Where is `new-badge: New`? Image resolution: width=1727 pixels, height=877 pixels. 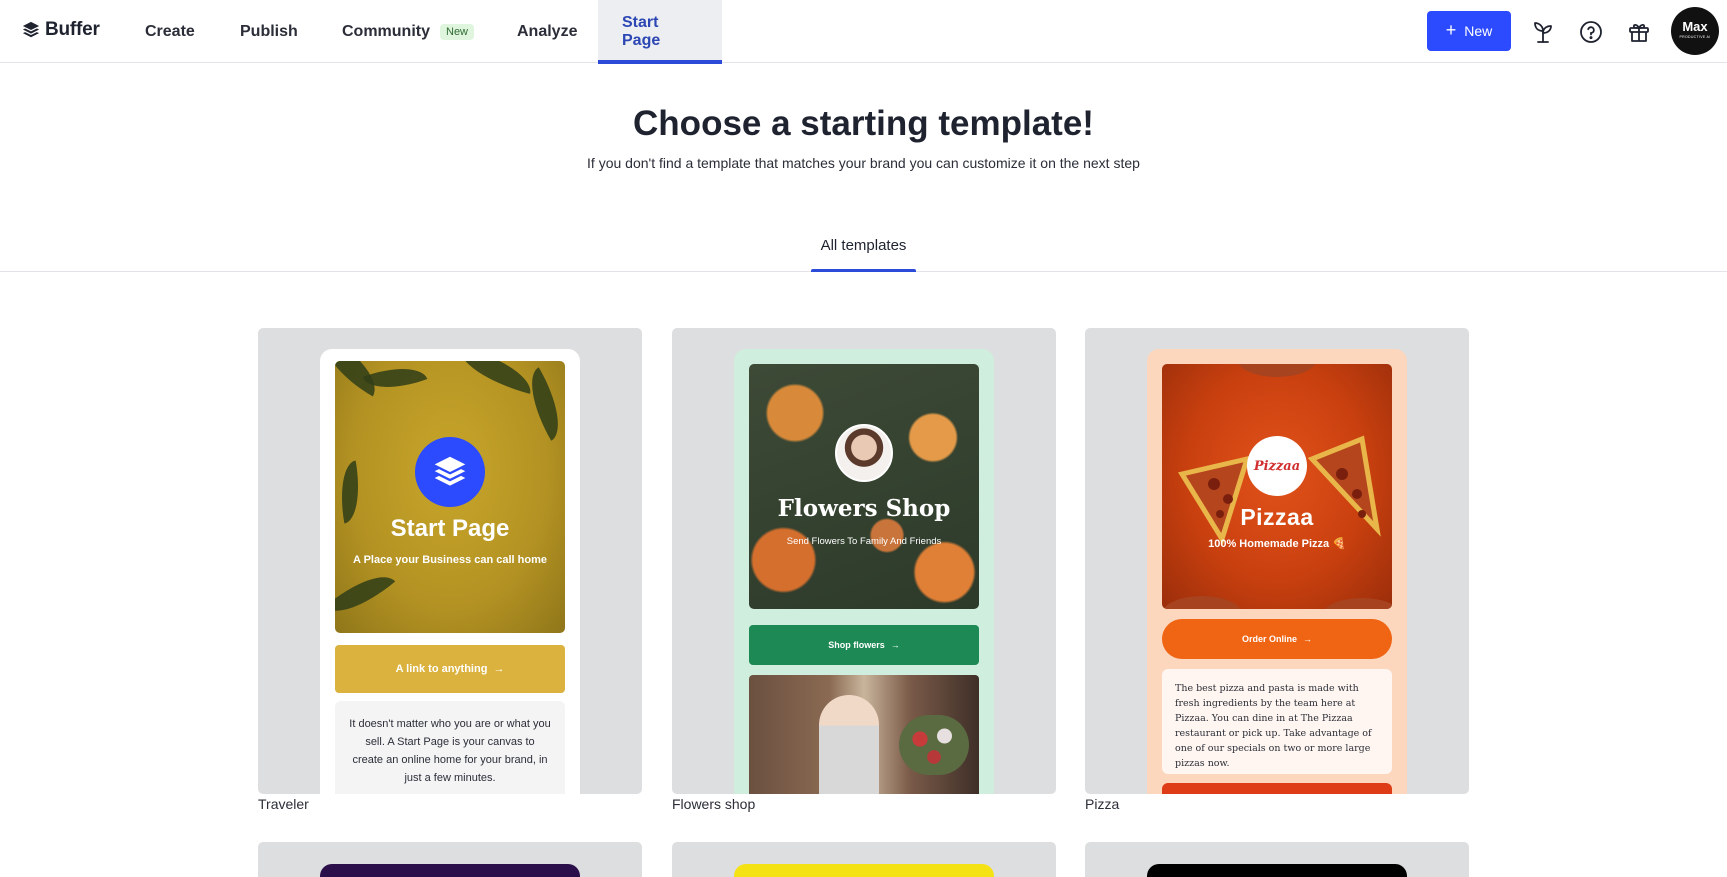
new-badge: New is located at coordinates (457, 31).